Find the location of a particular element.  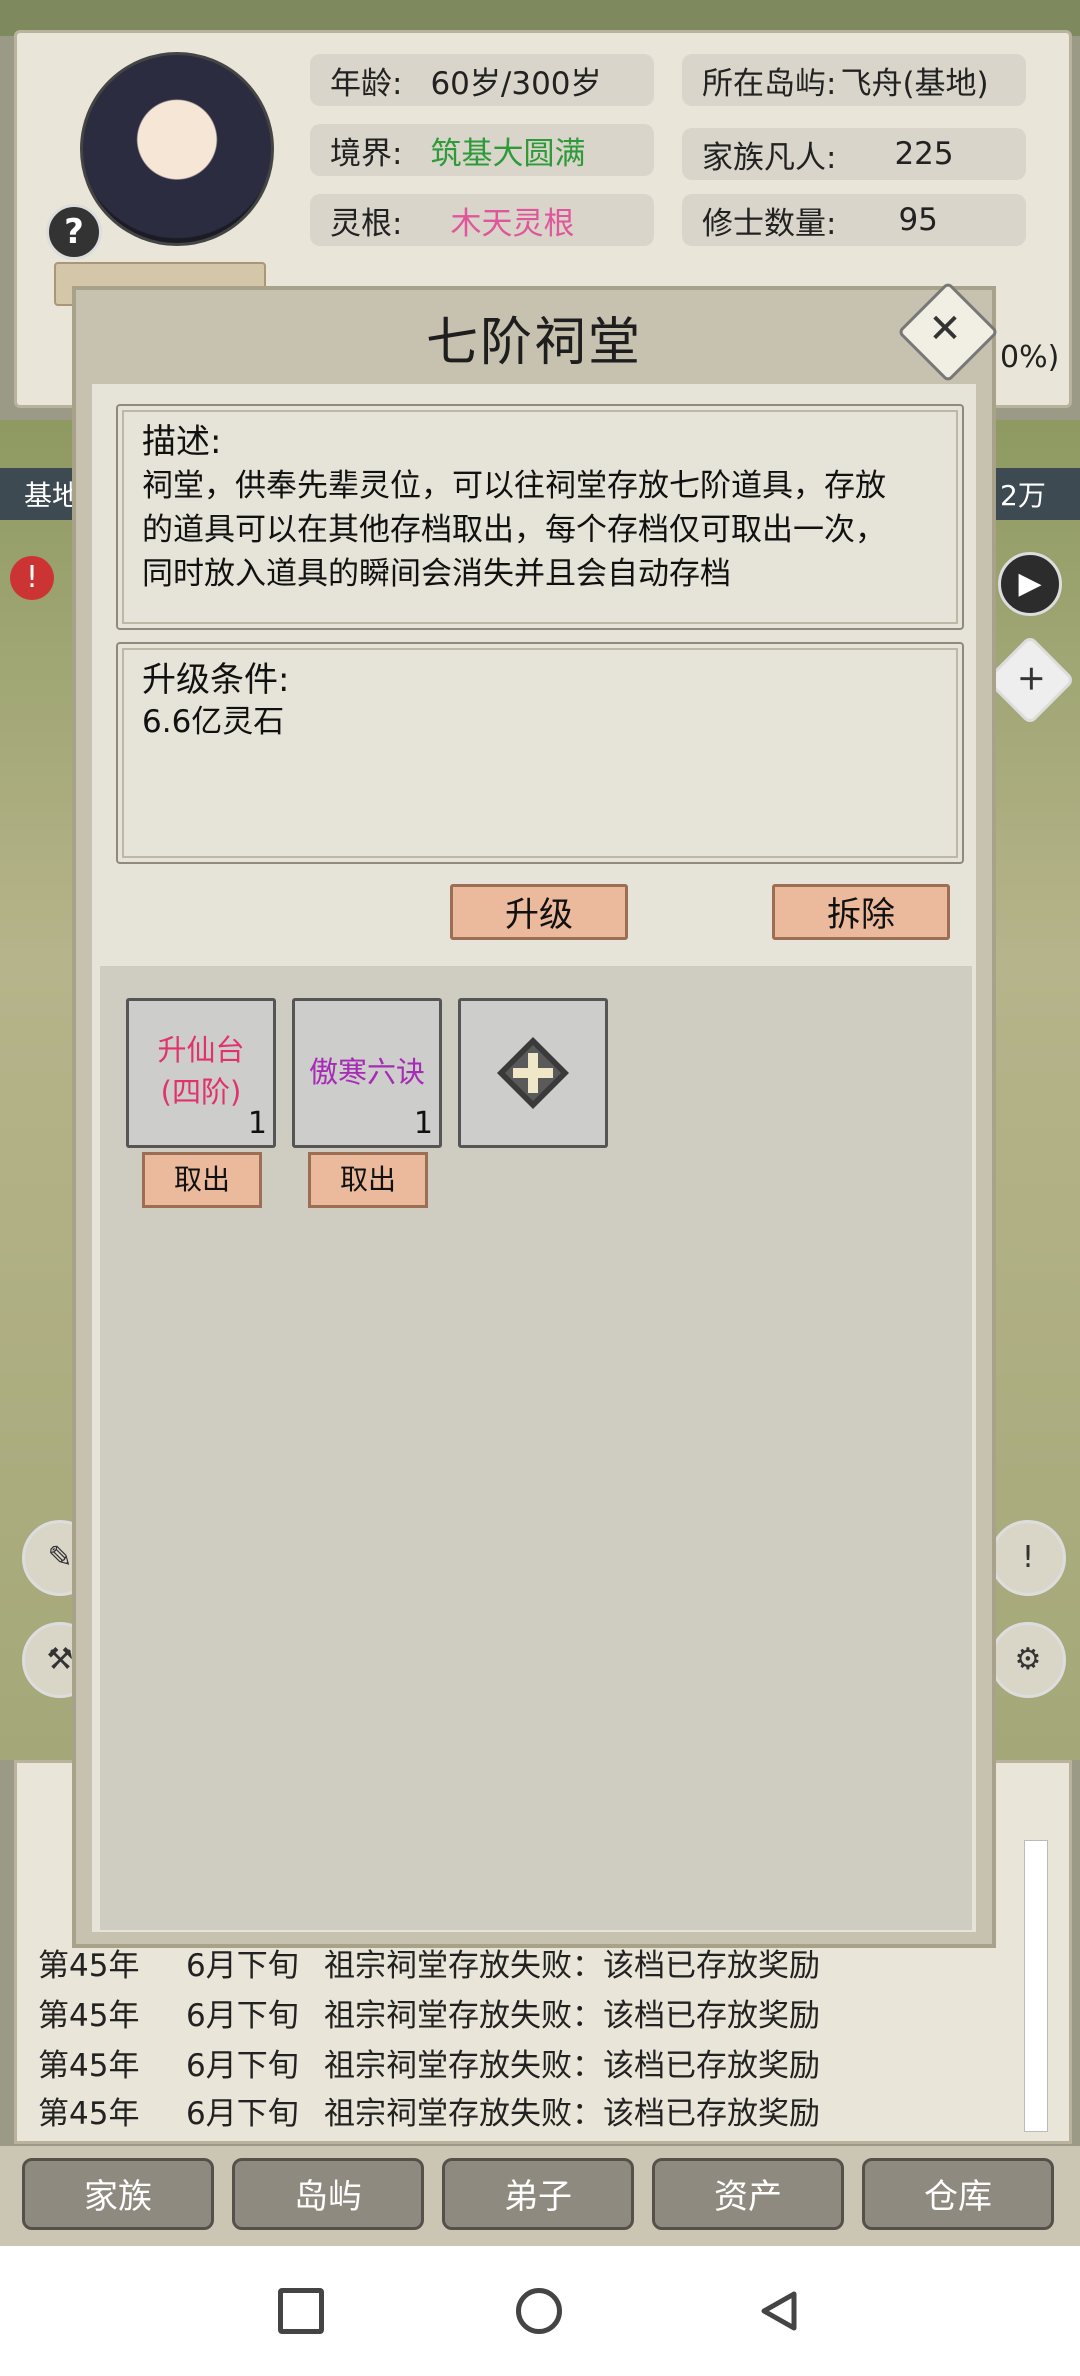

dialog-title: 七阶祠堂 is located at coordinates (533, 343).